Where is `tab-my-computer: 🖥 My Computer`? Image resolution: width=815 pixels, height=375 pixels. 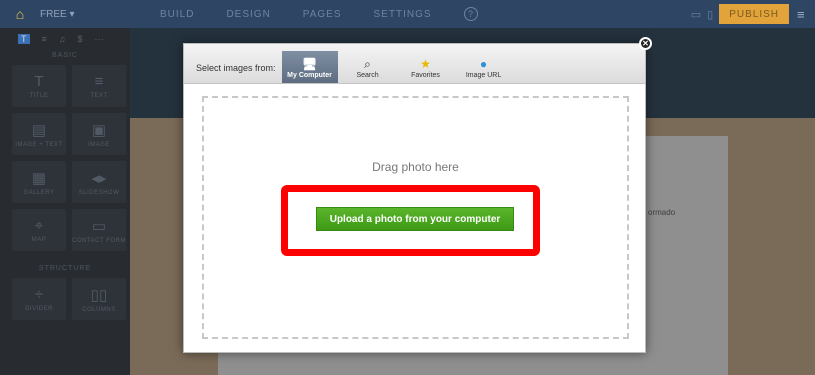 tab-my-computer: 🖥 My Computer is located at coordinates (309, 67).